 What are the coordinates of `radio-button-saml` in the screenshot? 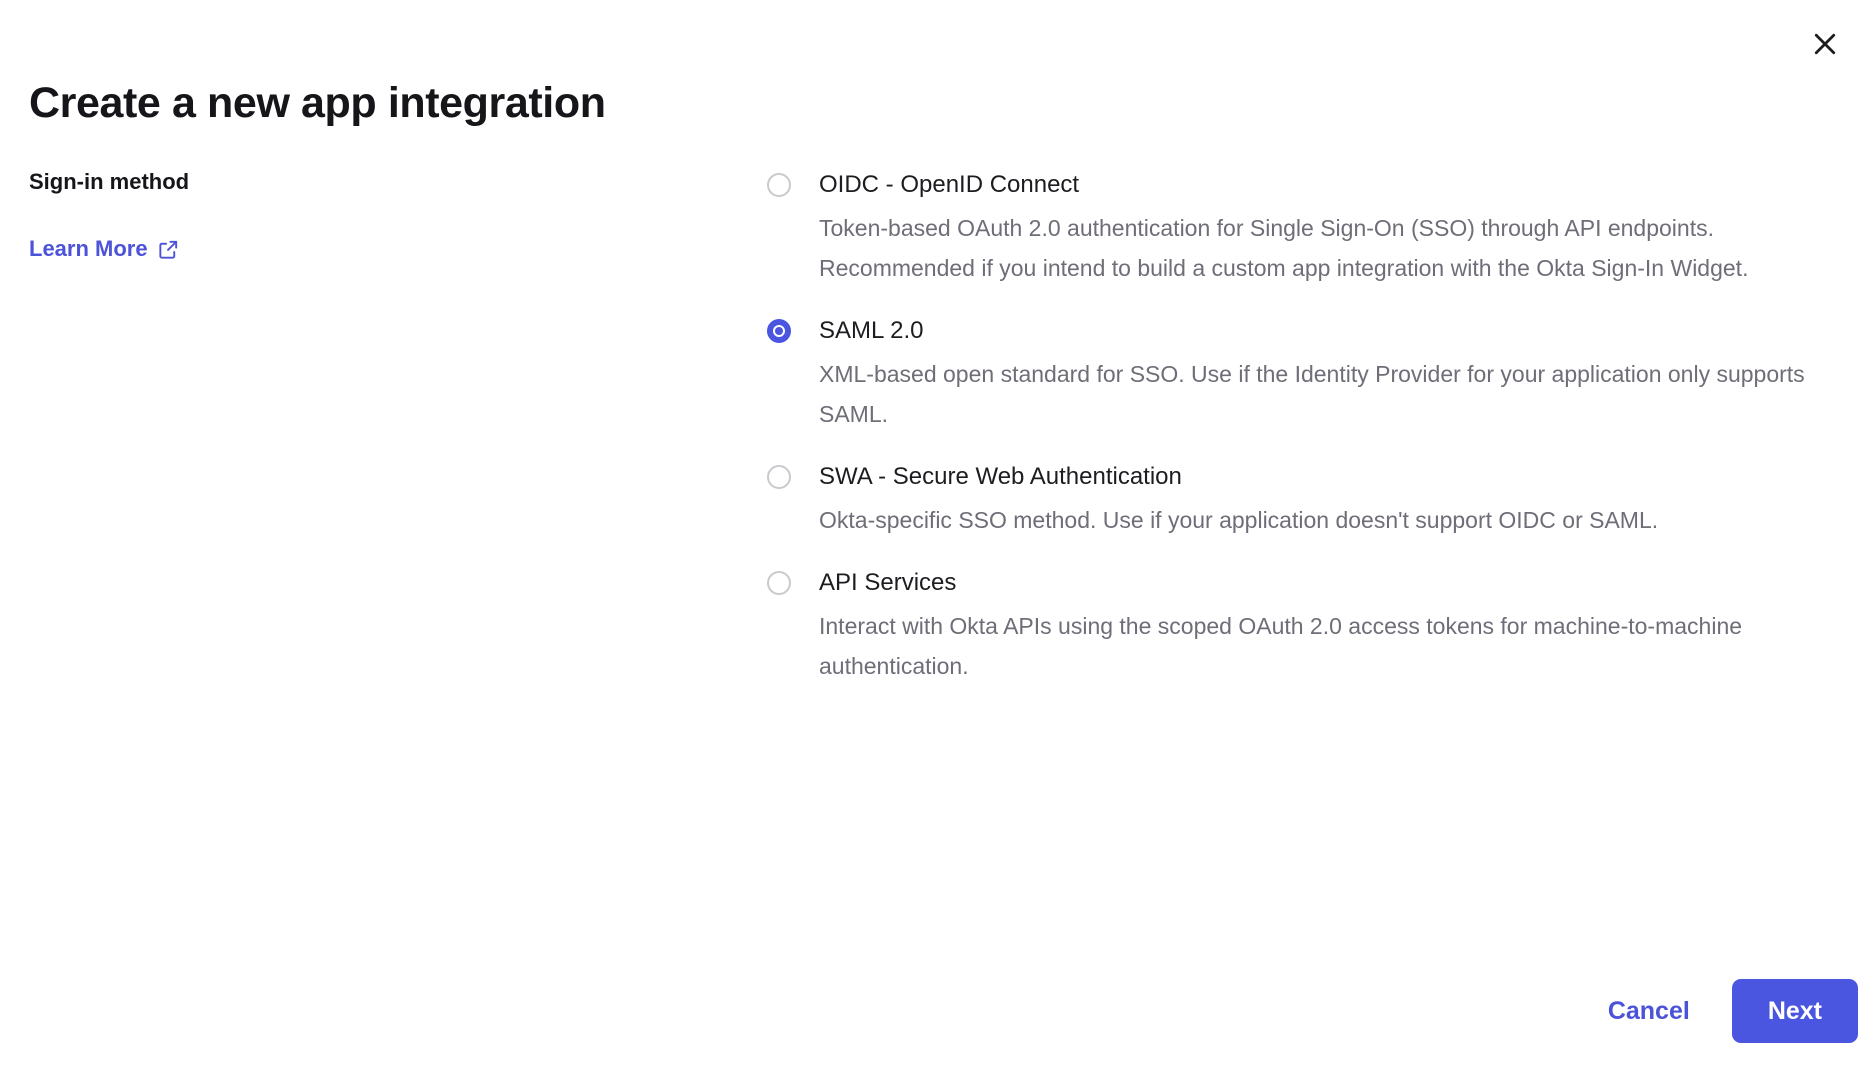 It's located at (779, 331).